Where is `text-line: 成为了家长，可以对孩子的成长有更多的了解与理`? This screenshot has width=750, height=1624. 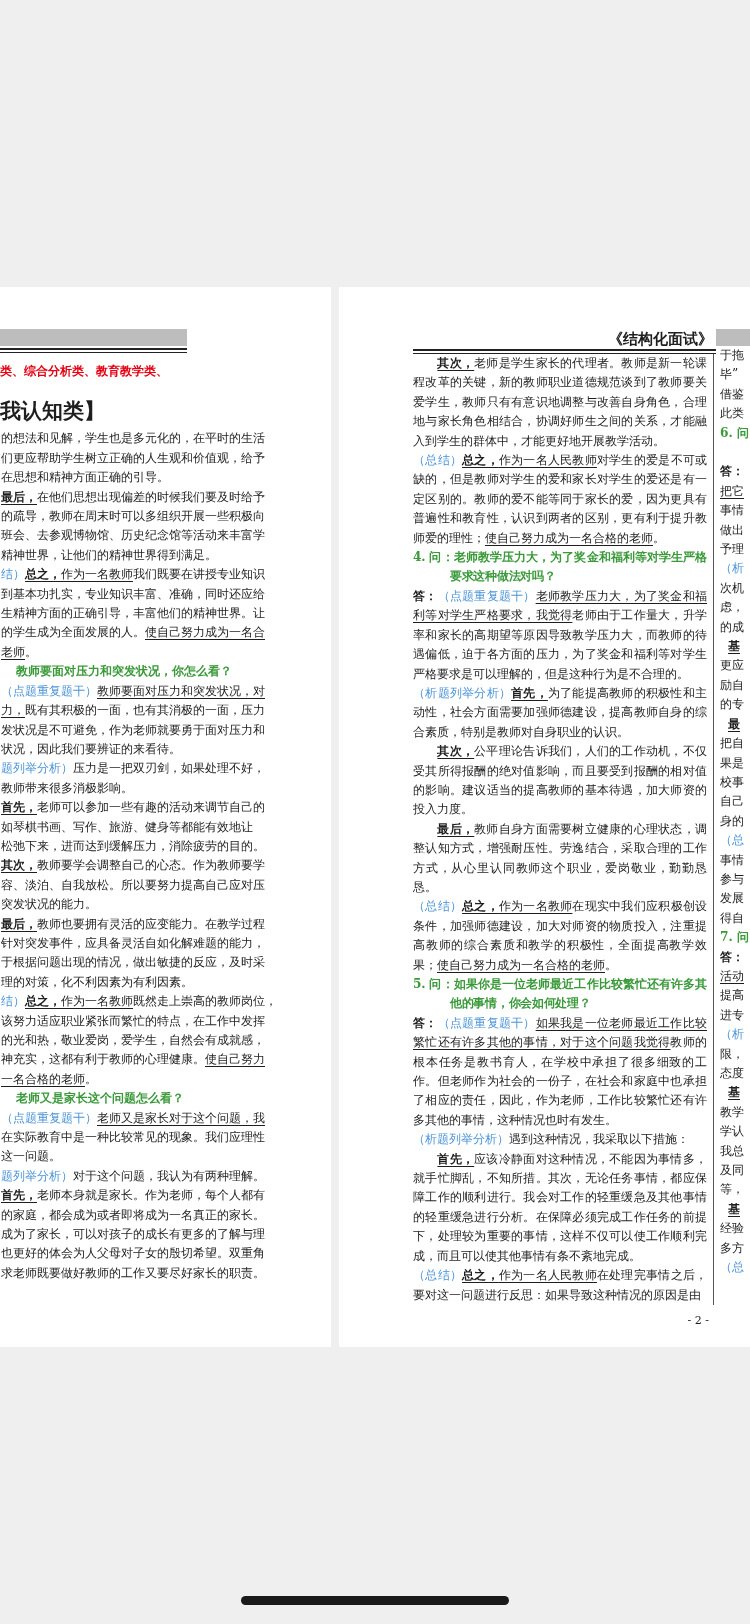
text-line: 成为了家长，可以对孩子的成长有更多的了解与理 is located at coordinates (132, 1235).